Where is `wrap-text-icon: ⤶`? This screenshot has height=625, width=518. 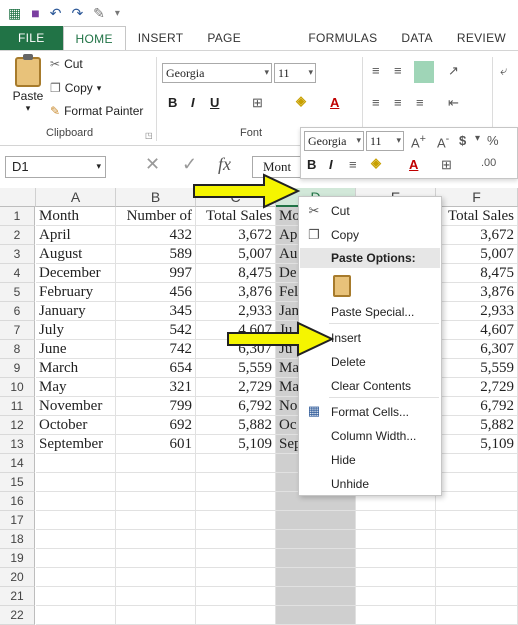
wrap-text-icon: ⤶ is located at coordinates (503, 71).